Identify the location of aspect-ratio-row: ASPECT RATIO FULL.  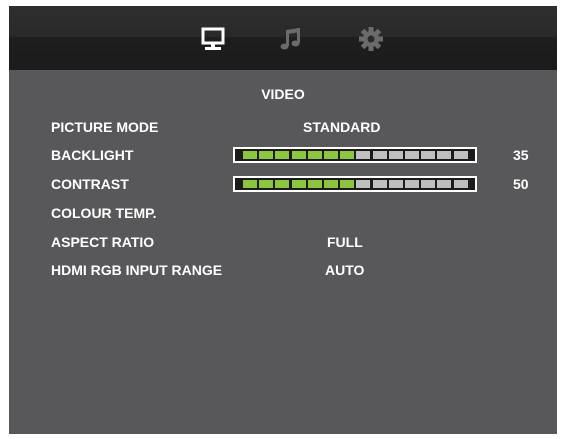
(301, 244).